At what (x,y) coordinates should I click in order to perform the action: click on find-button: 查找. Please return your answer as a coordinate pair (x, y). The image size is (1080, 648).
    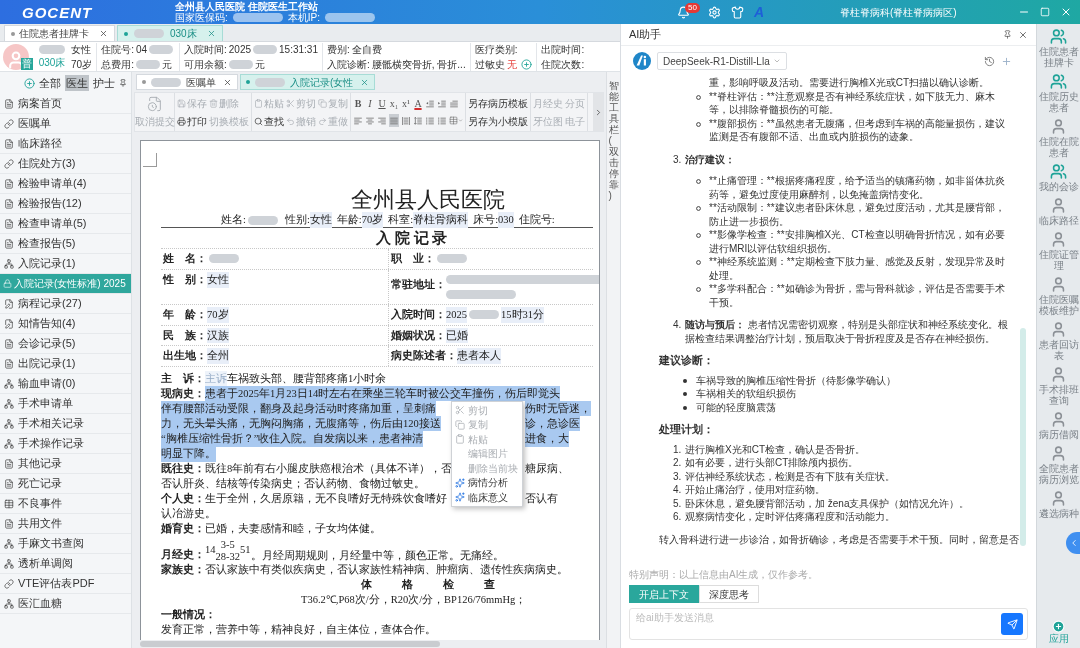
    Looking at the image, I should click on (269, 121).